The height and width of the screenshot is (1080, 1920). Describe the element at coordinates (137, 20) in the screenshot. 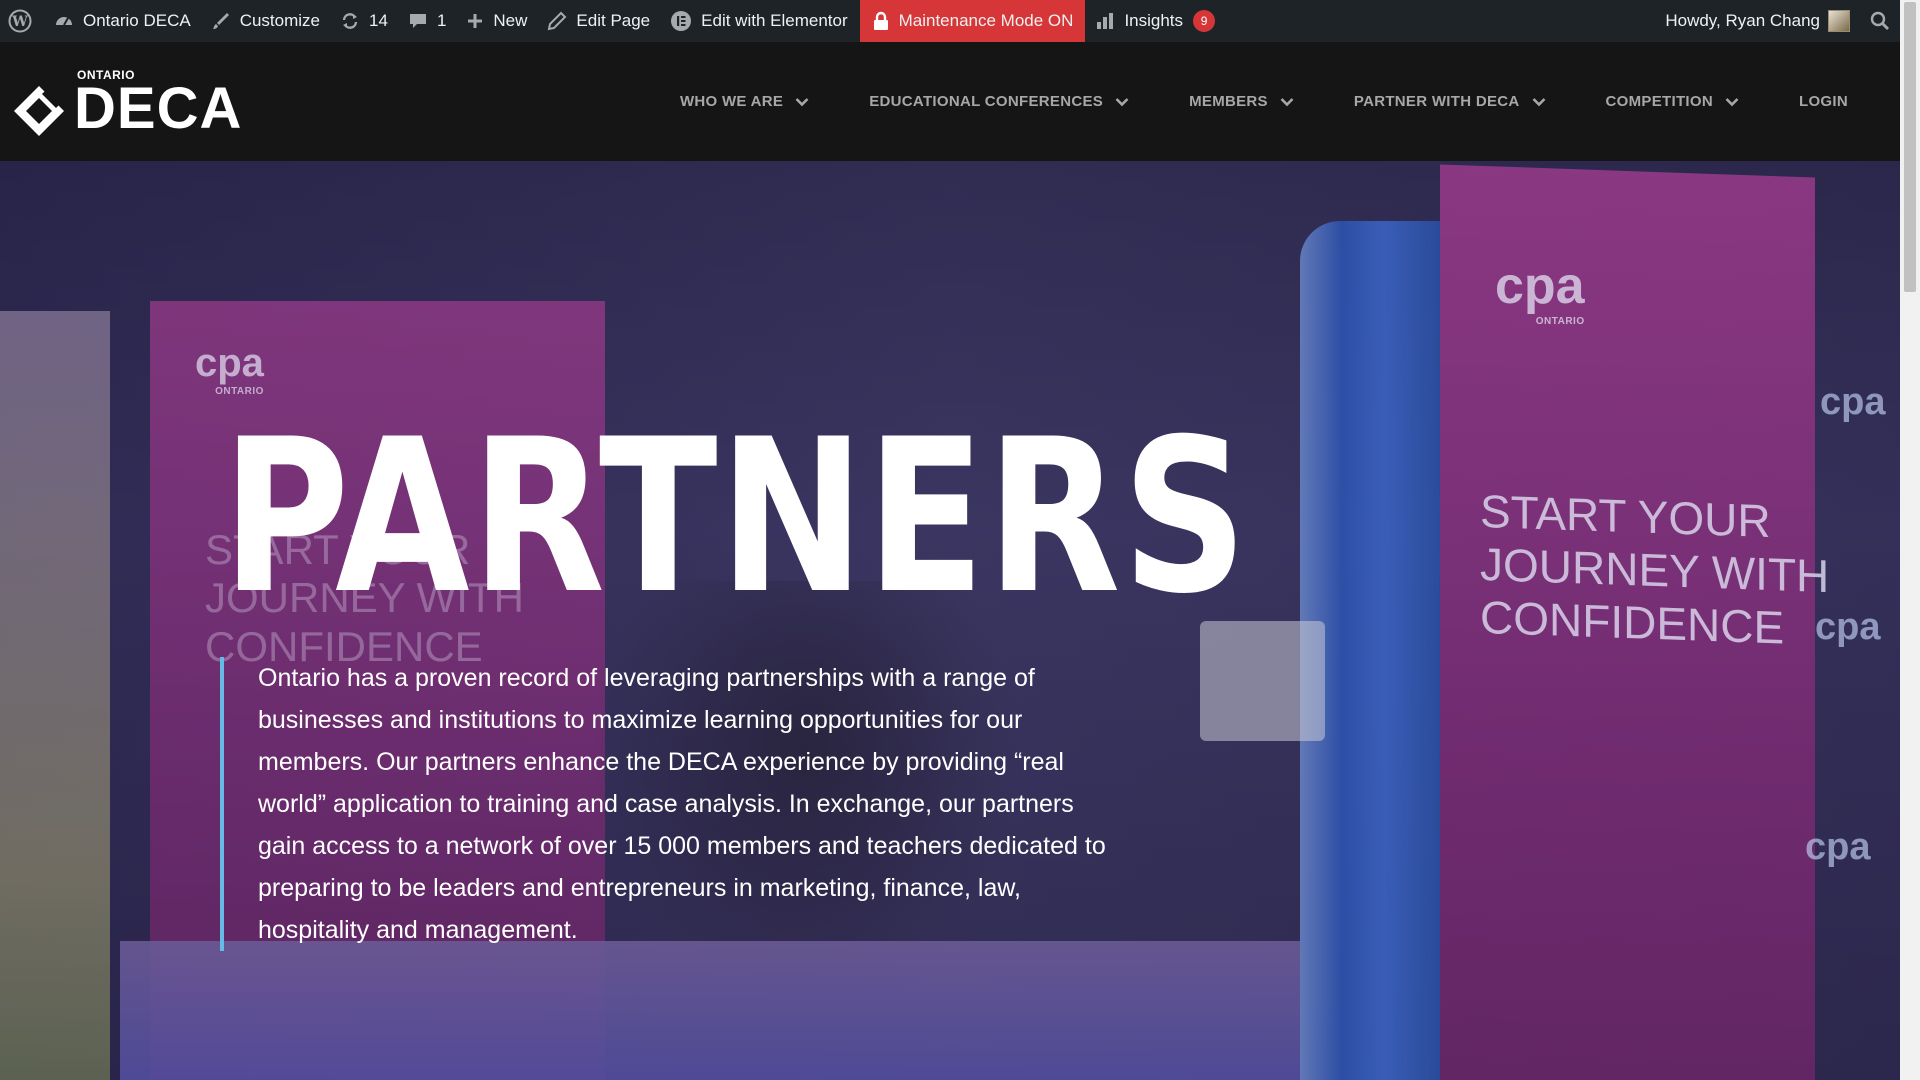

I see `site-name-label: Ontario DECA` at that location.